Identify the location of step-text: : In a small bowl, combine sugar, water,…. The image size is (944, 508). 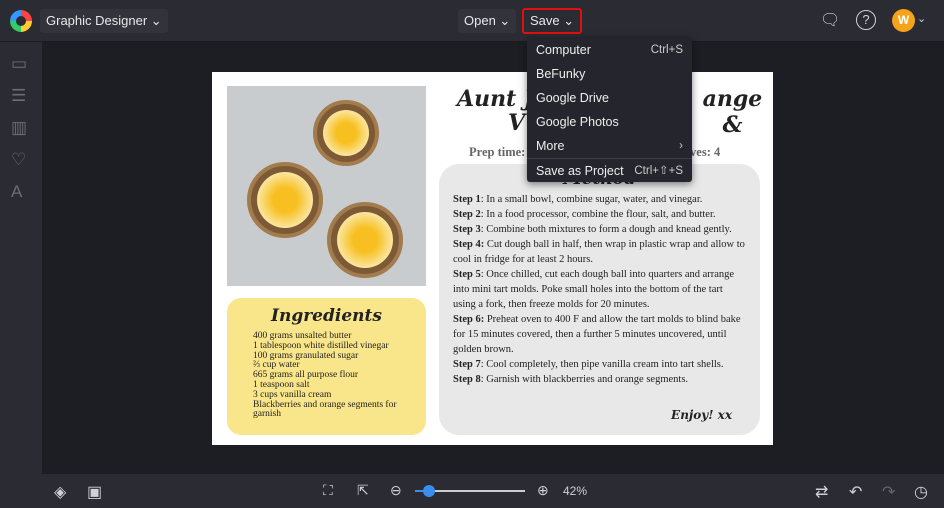
(591, 199).